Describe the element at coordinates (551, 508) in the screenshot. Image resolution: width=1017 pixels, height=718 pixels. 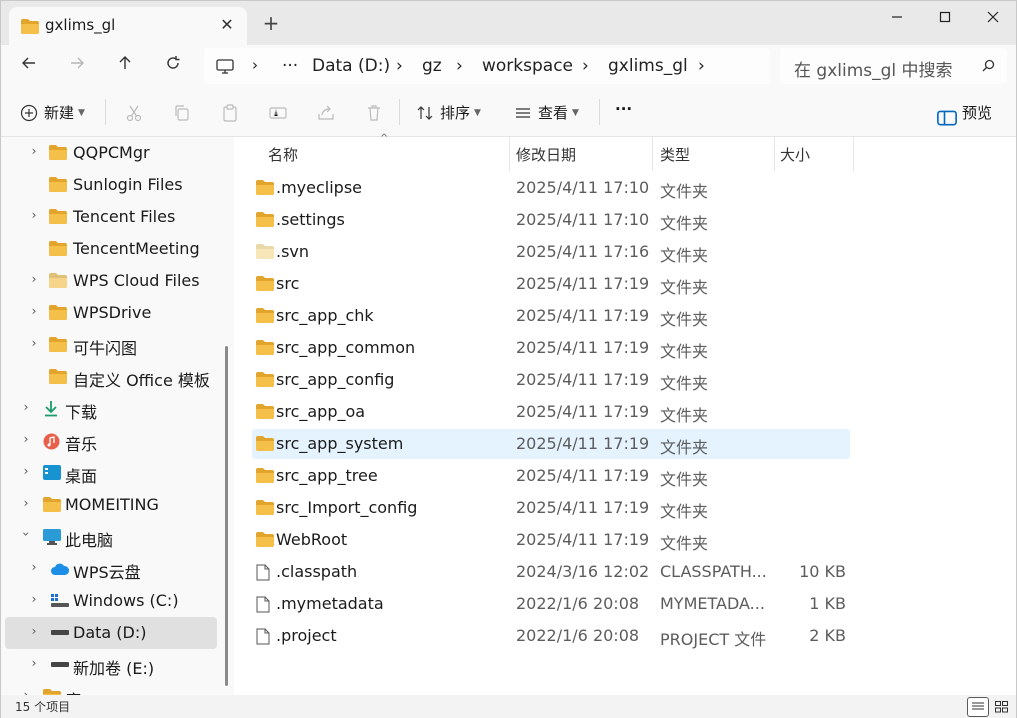
I see `file-row: src_Import_config 2025/4/11 17:19 文件夹` at that location.